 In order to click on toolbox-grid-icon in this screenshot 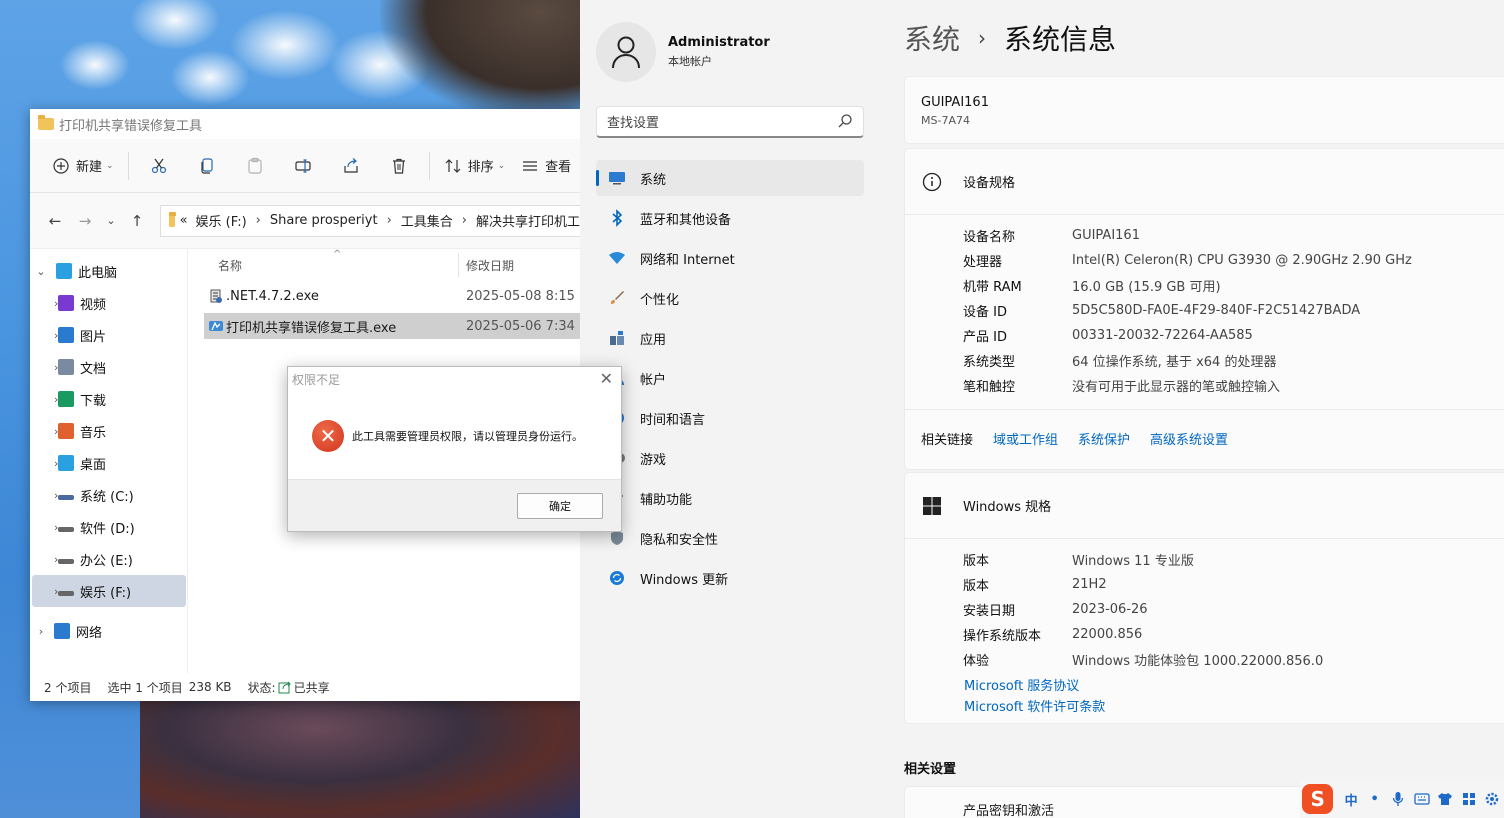, I will do `click(1469, 799)`.